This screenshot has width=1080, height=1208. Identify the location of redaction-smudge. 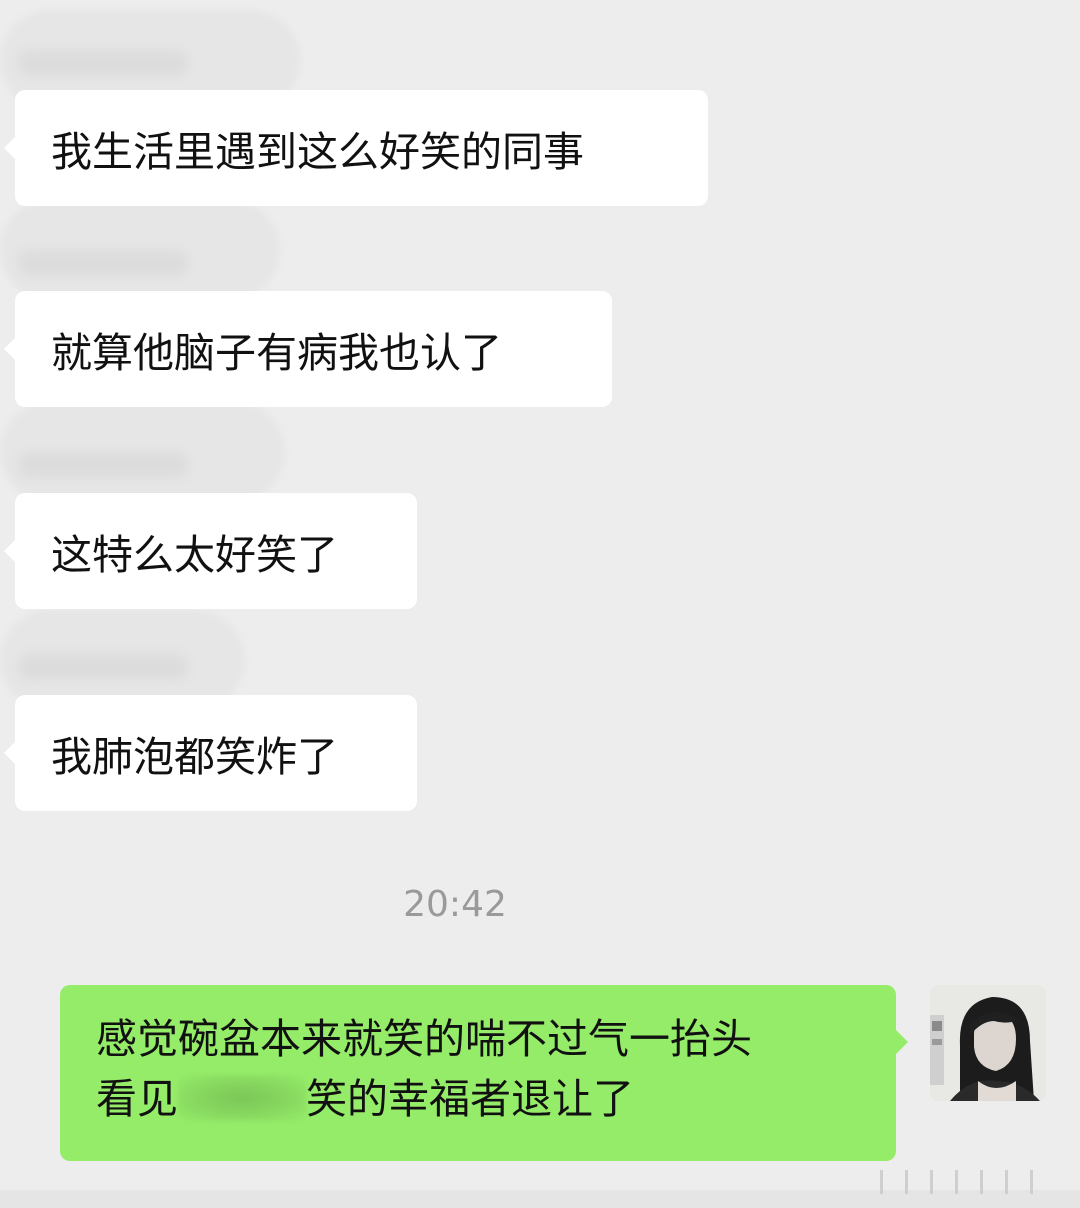
(242, 1098).